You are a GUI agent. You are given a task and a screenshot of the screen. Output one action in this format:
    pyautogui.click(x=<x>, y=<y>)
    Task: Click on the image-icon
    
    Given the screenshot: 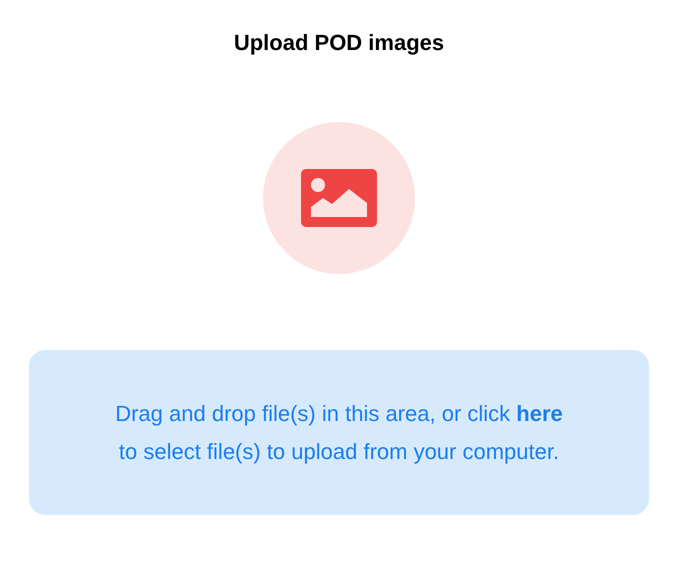 What is the action you would take?
    pyautogui.click(x=339, y=198)
    